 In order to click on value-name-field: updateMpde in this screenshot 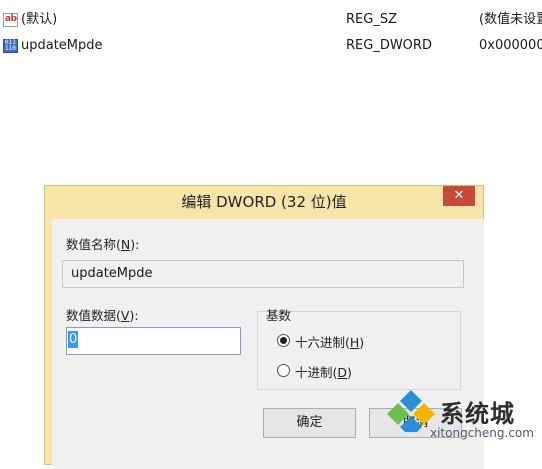, I will do `click(263, 274)`.